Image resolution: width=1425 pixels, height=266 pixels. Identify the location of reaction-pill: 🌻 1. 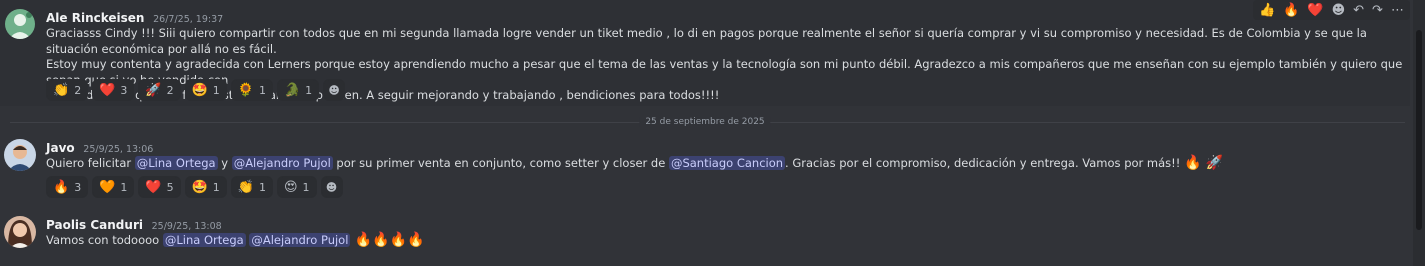
(251, 90).